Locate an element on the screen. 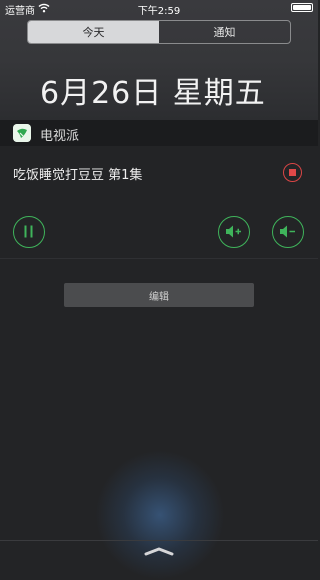  stop-button is located at coordinates (292, 172).